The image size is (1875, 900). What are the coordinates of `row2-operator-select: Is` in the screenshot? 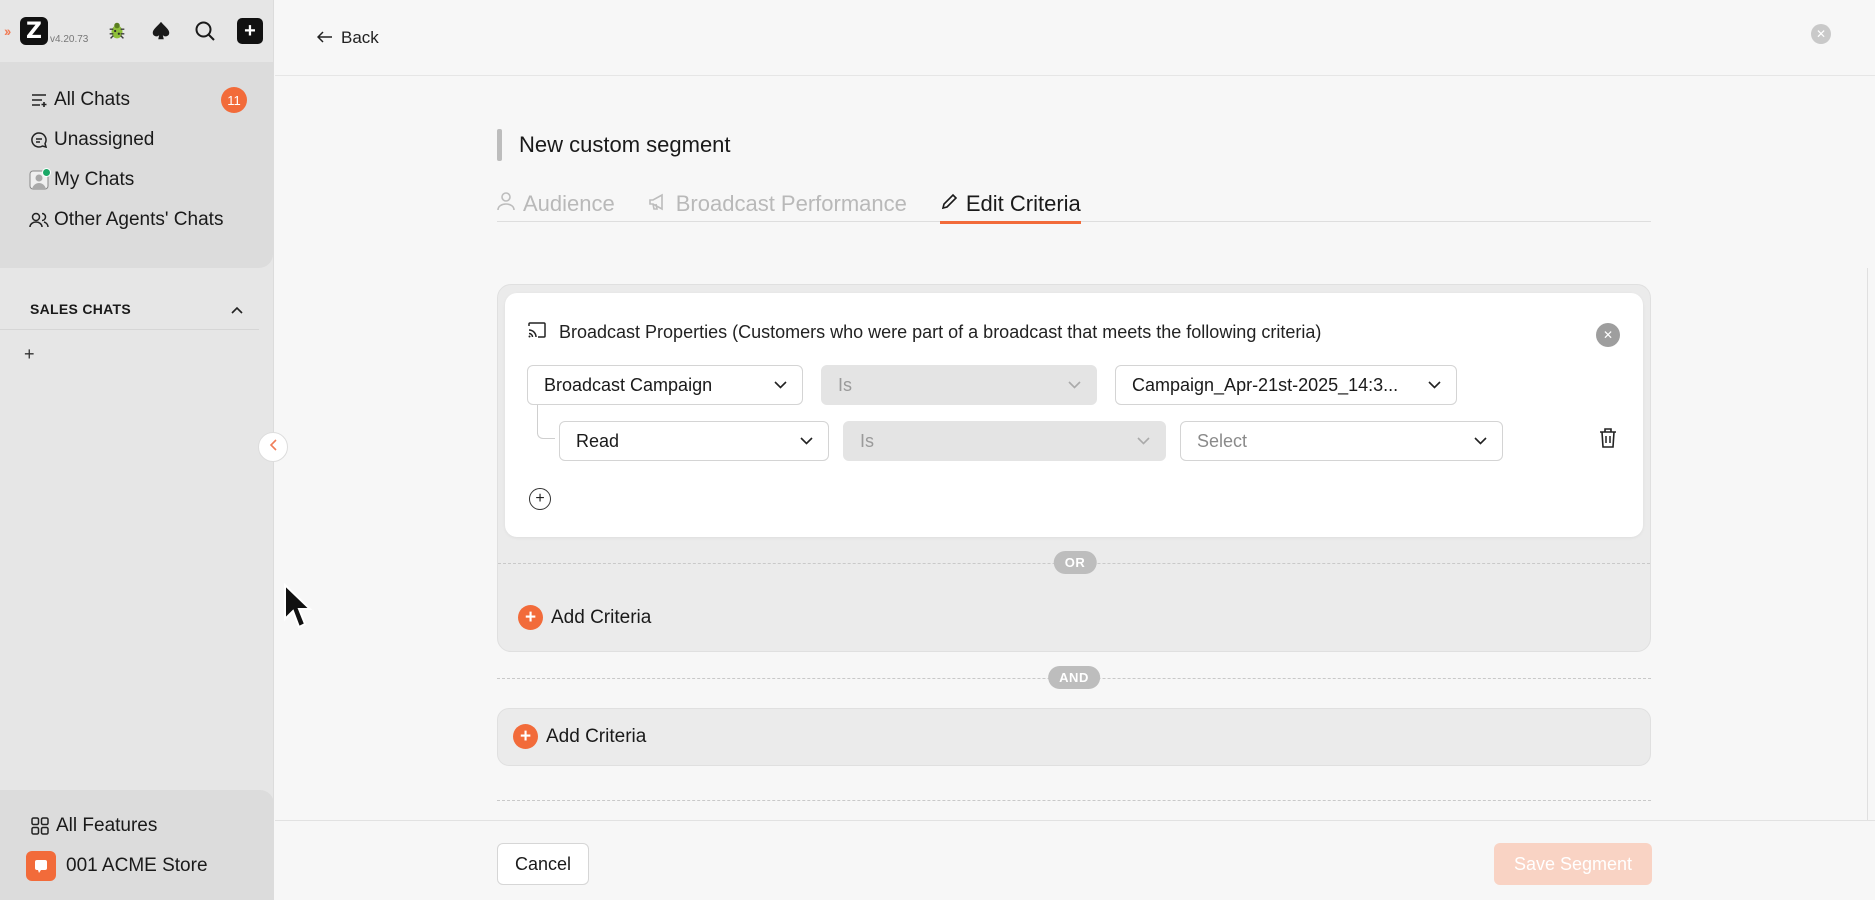 It's located at (1004, 441).